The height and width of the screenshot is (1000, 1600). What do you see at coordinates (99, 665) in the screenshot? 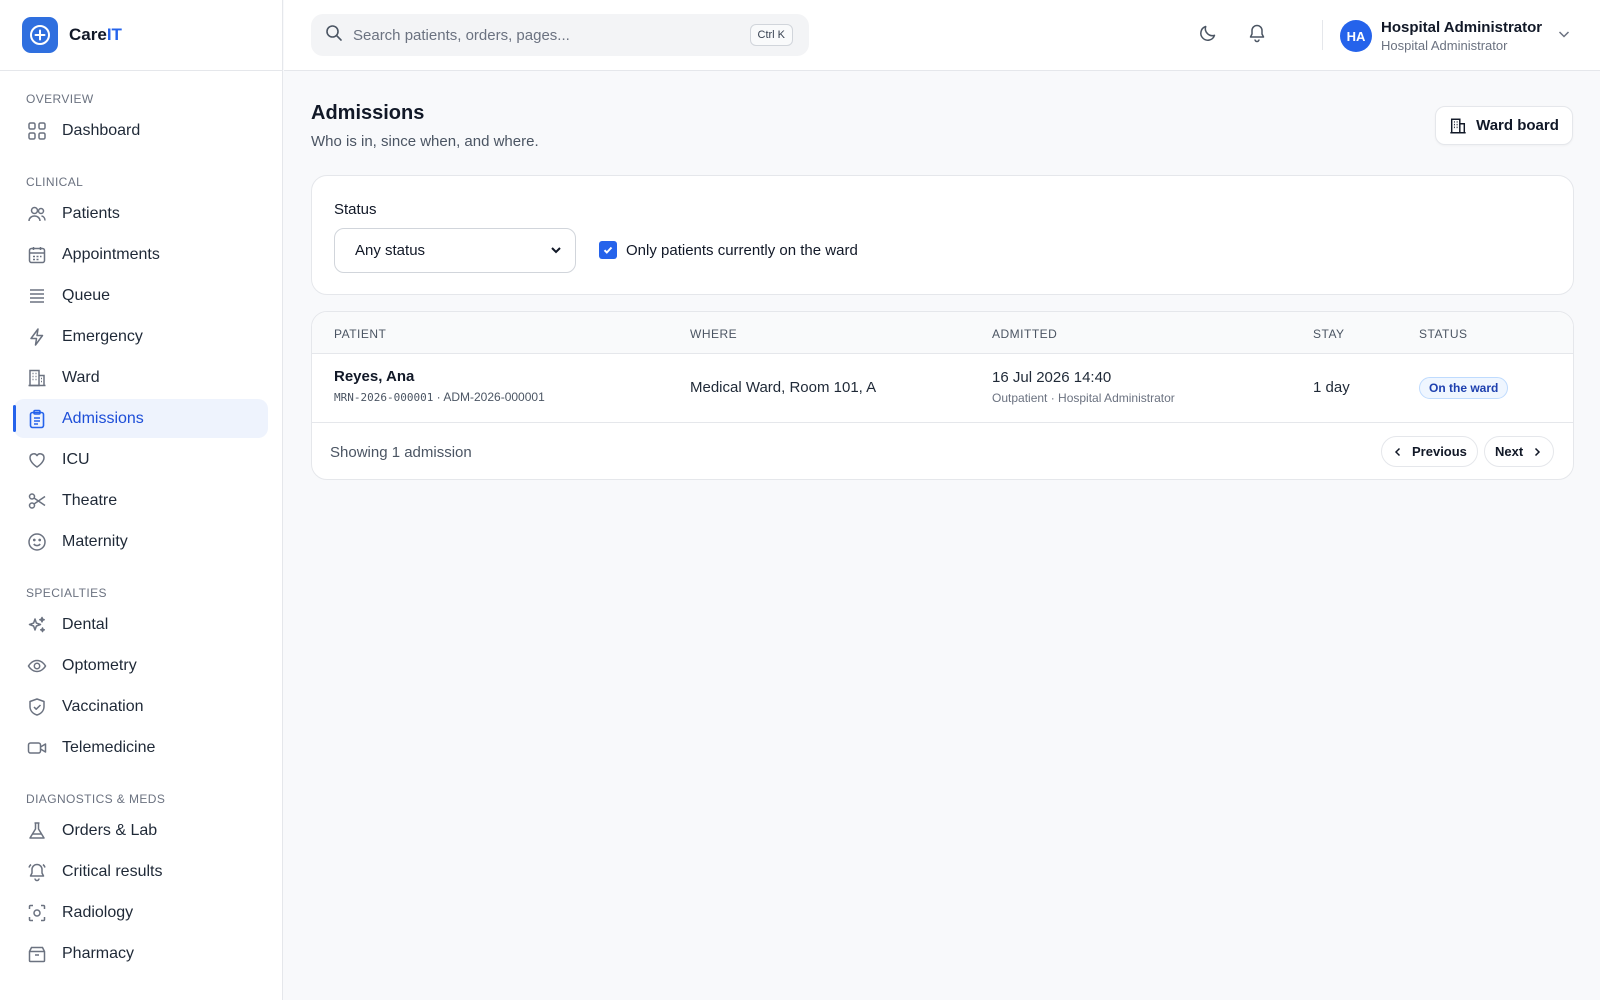
I see `sidebar-item-label: Optometry` at bounding box center [99, 665].